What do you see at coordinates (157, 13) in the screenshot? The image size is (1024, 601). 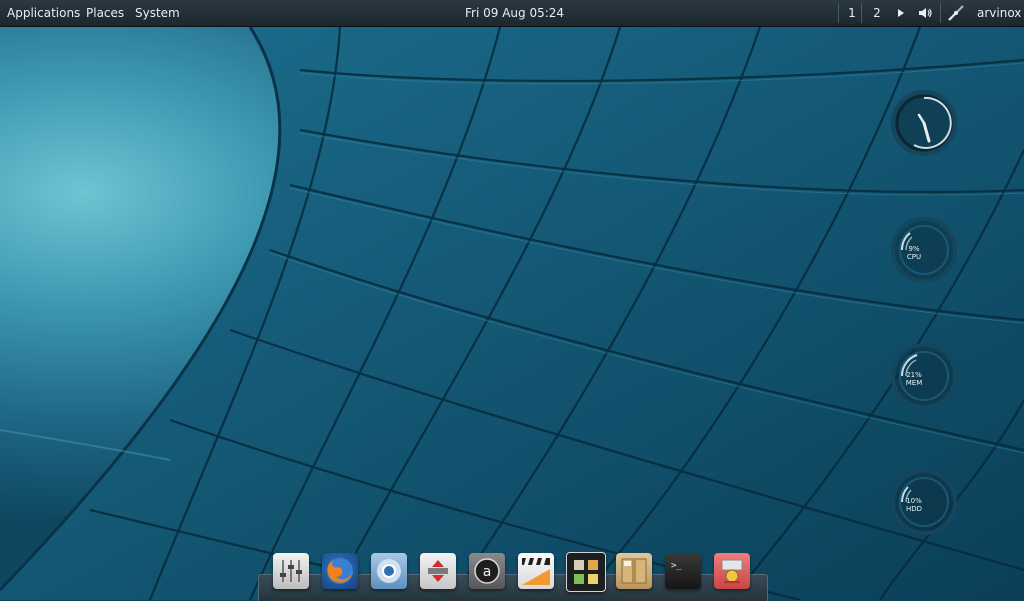 I see `system-menu: System` at bounding box center [157, 13].